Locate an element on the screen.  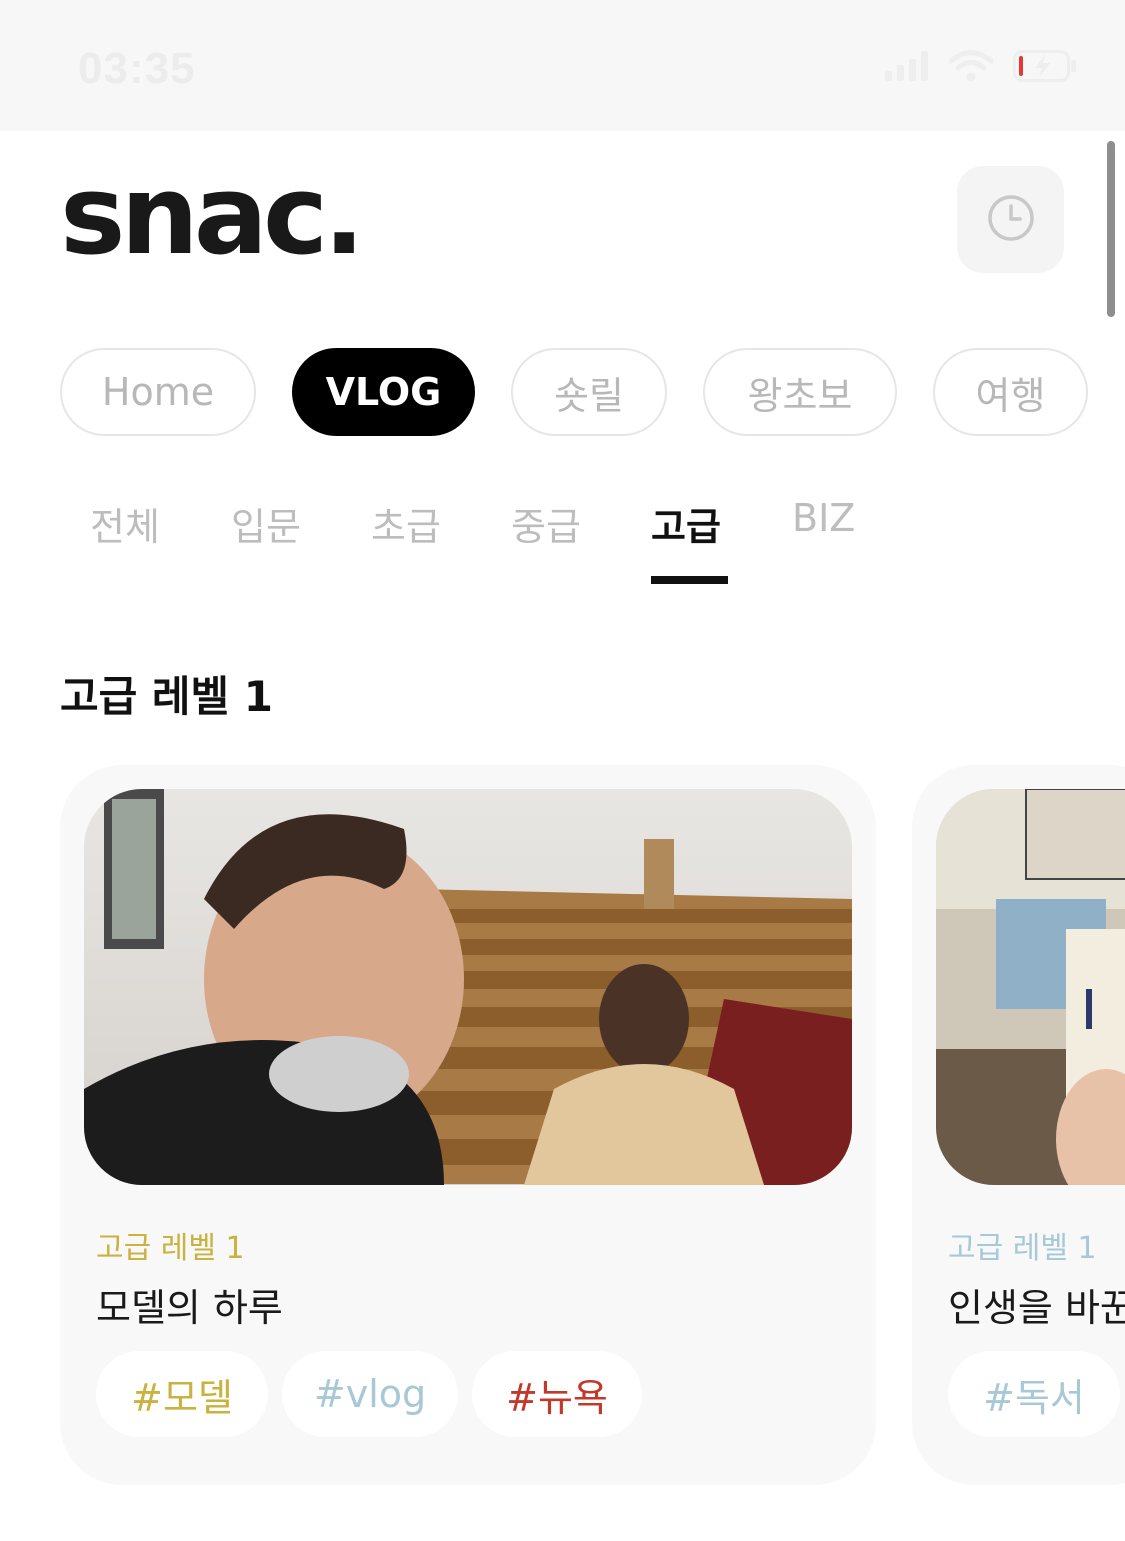
history-button is located at coordinates (1010, 219).